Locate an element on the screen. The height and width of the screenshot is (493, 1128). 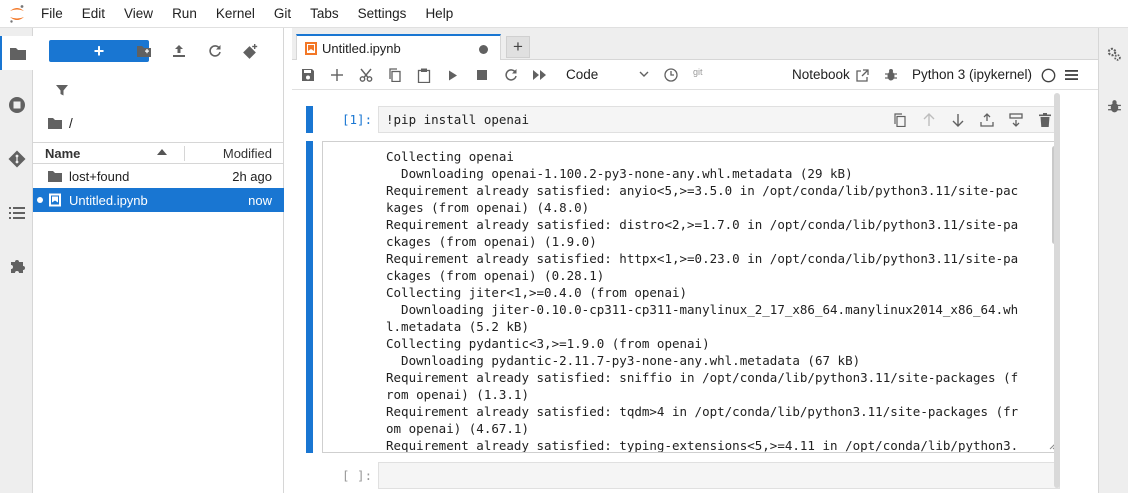
output-collapser is located at coordinates (309, 297).